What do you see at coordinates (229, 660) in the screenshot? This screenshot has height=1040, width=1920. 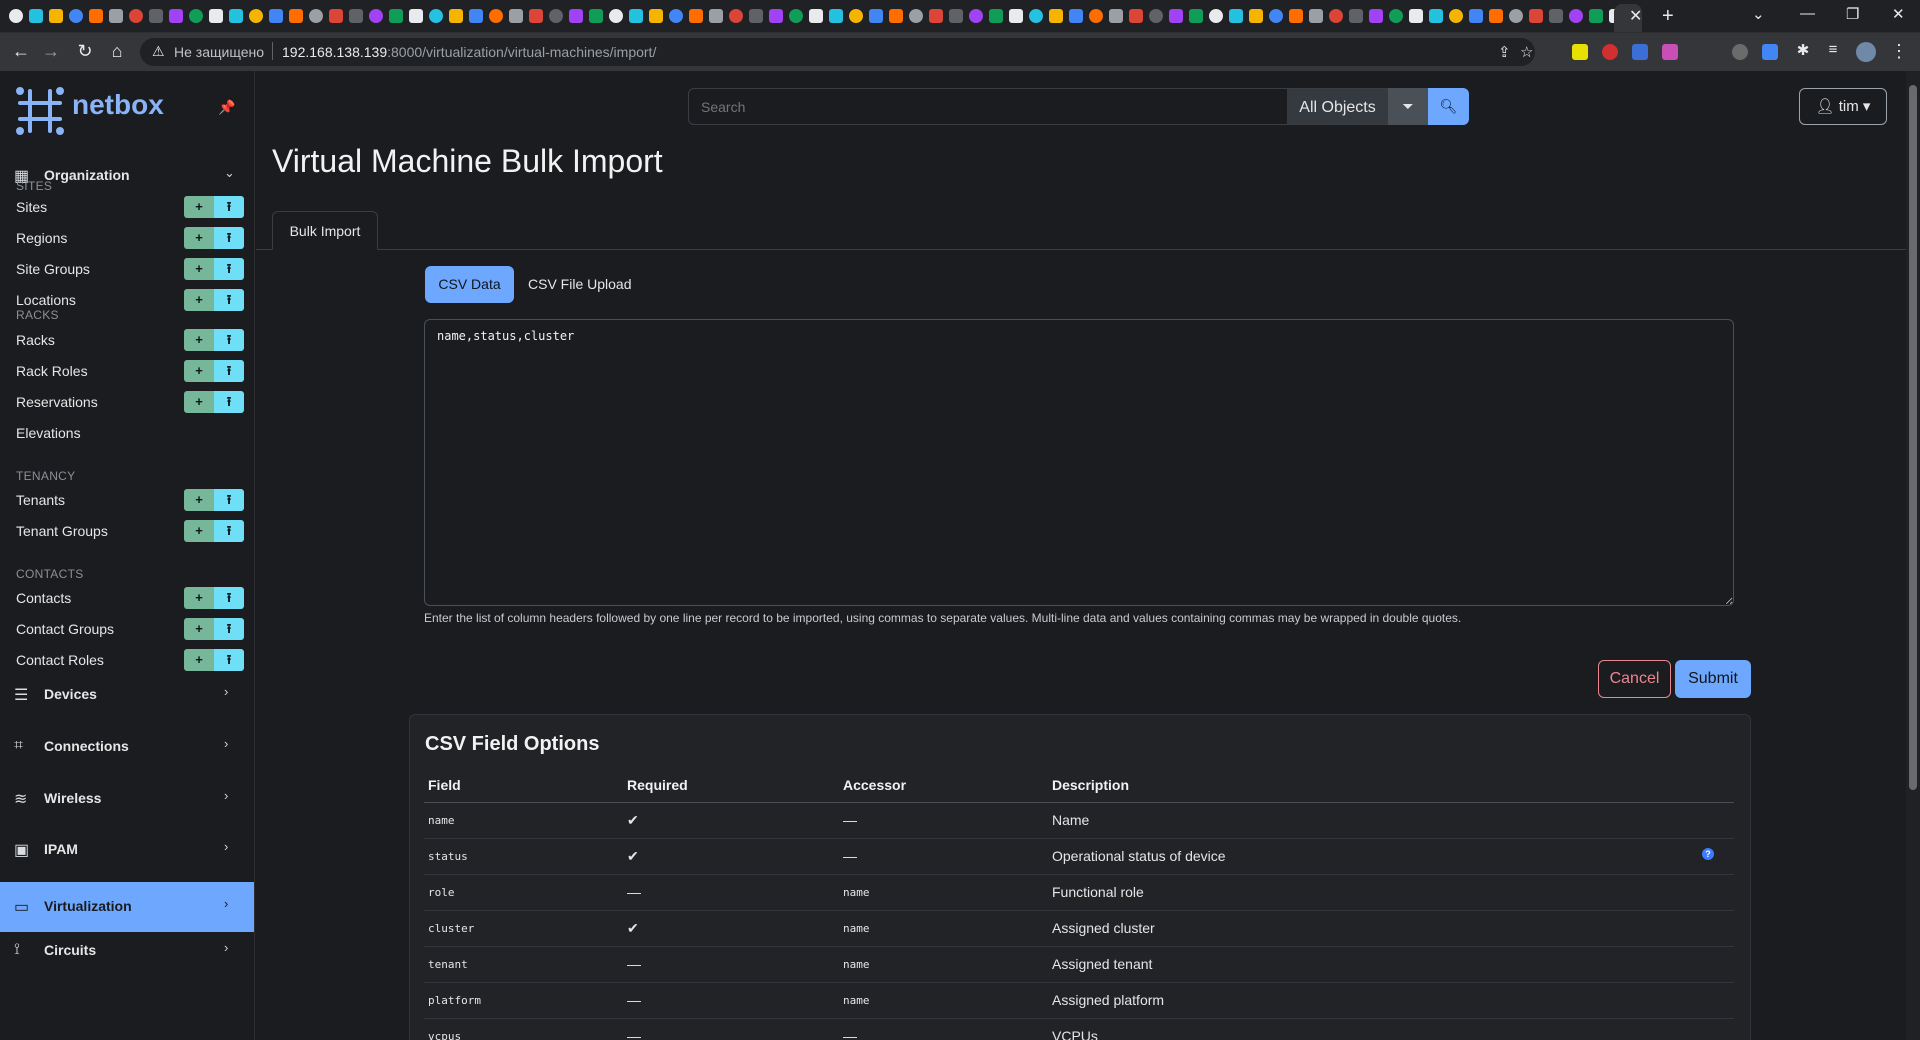 I see `import-contact-roles-button: ⭱` at bounding box center [229, 660].